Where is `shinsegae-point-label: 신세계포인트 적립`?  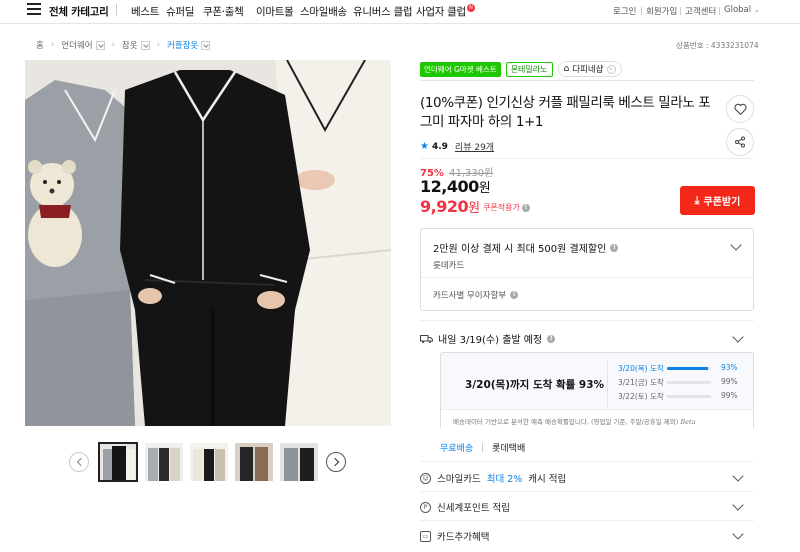
shinsegae-point-label: 신세계포인트 적립 is located at coordinates (473, 508).